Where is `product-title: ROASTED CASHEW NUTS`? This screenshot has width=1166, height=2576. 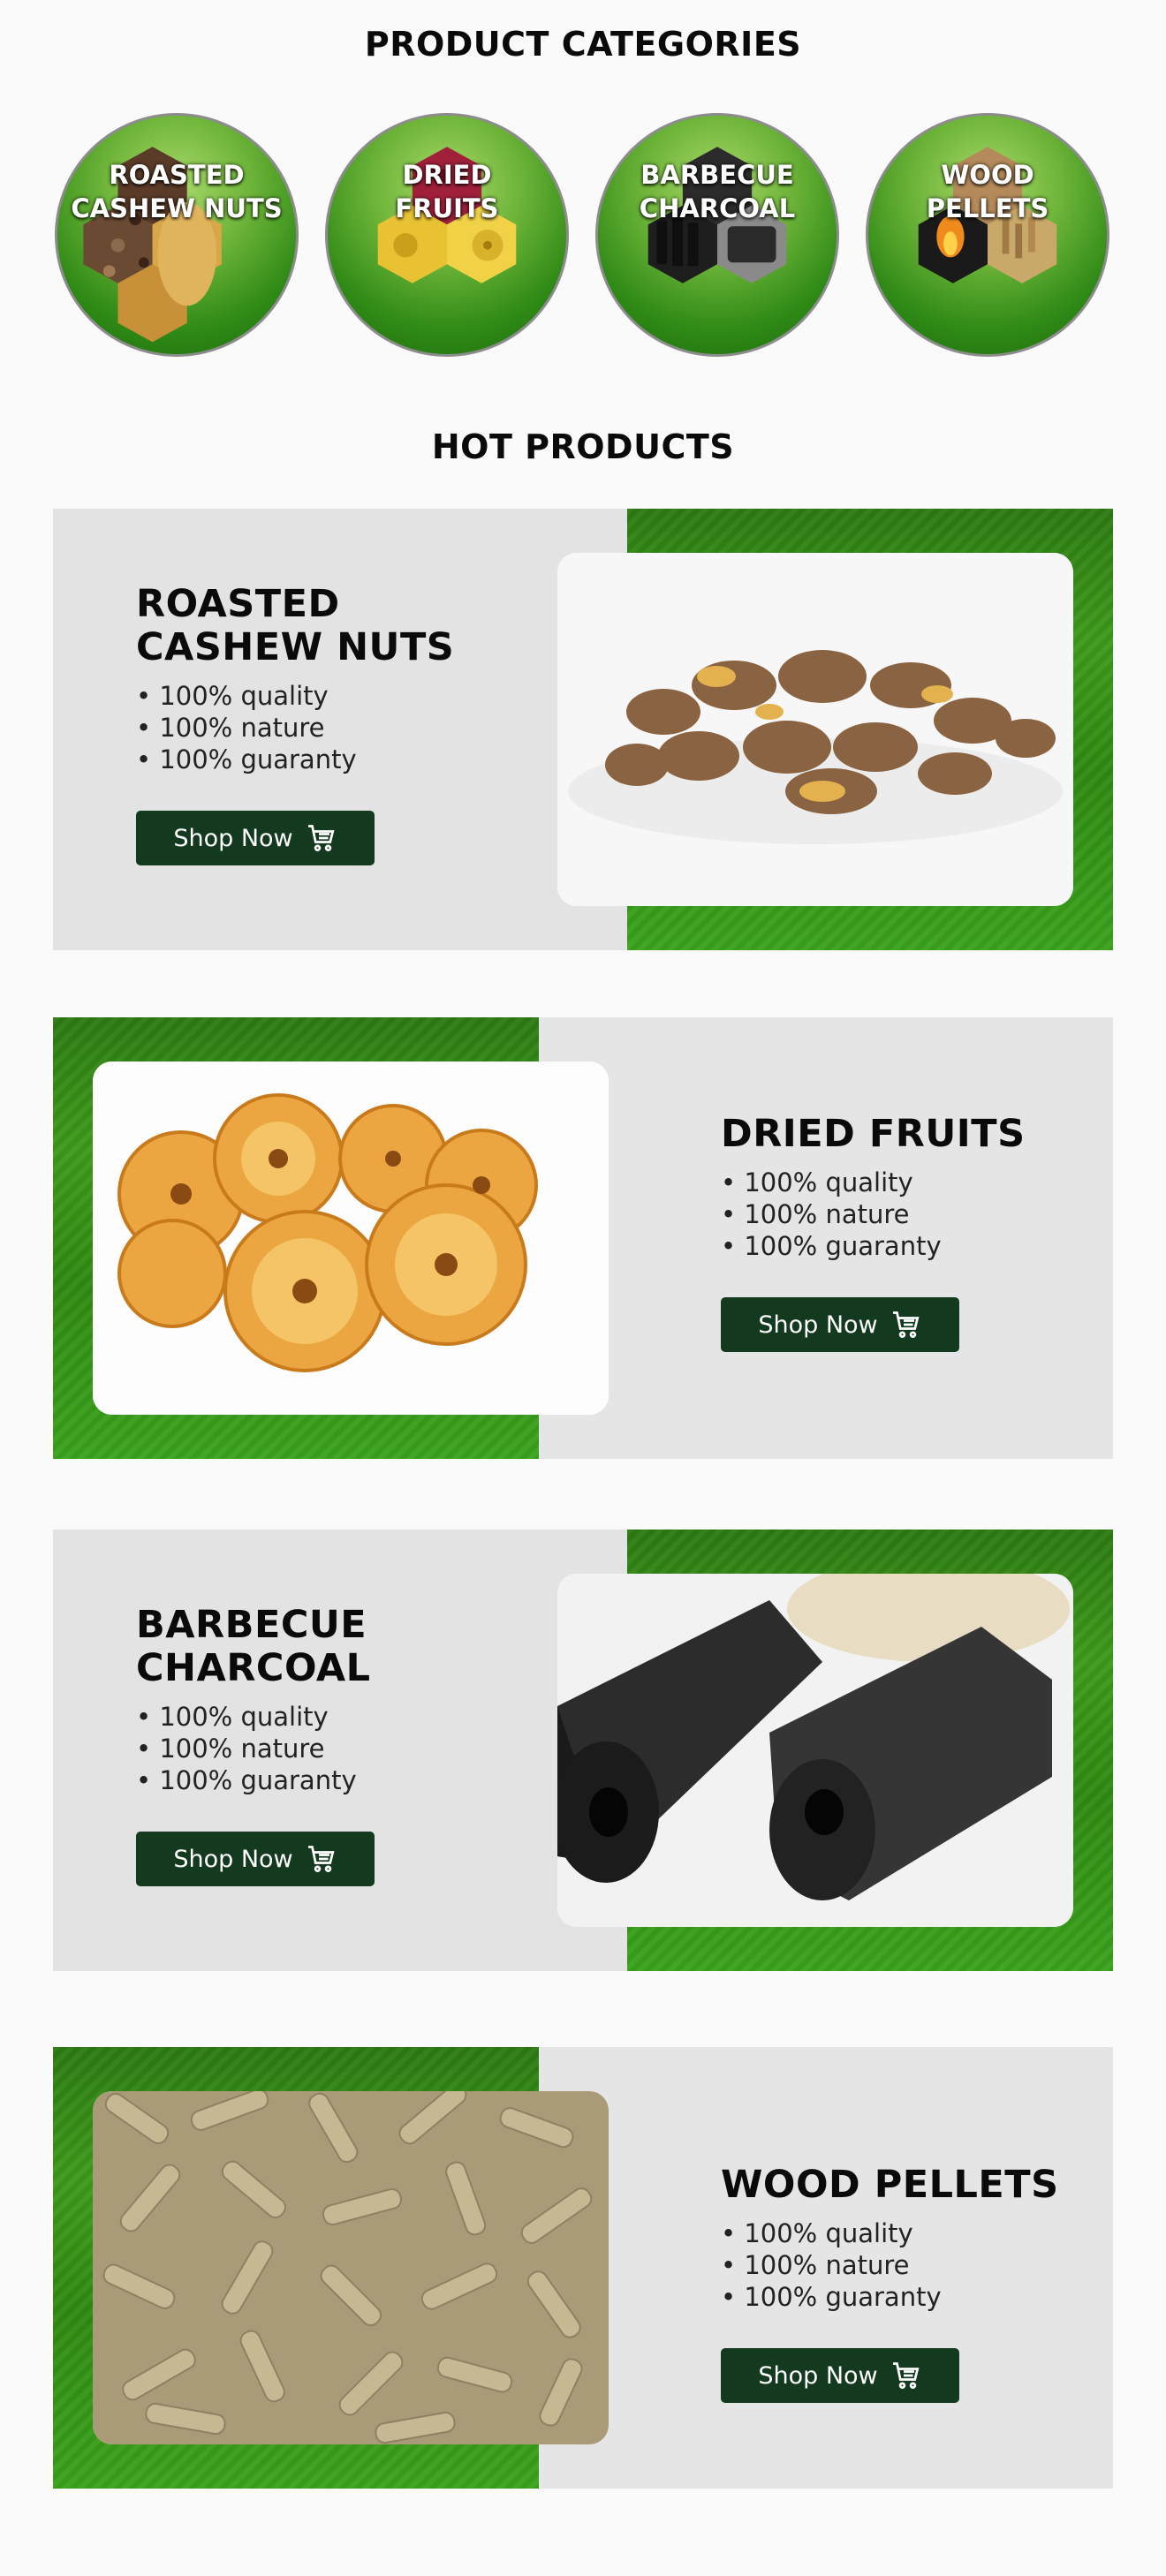
product-title: ROASTED CASHEW NUTS is located at coordinates (295, 625).